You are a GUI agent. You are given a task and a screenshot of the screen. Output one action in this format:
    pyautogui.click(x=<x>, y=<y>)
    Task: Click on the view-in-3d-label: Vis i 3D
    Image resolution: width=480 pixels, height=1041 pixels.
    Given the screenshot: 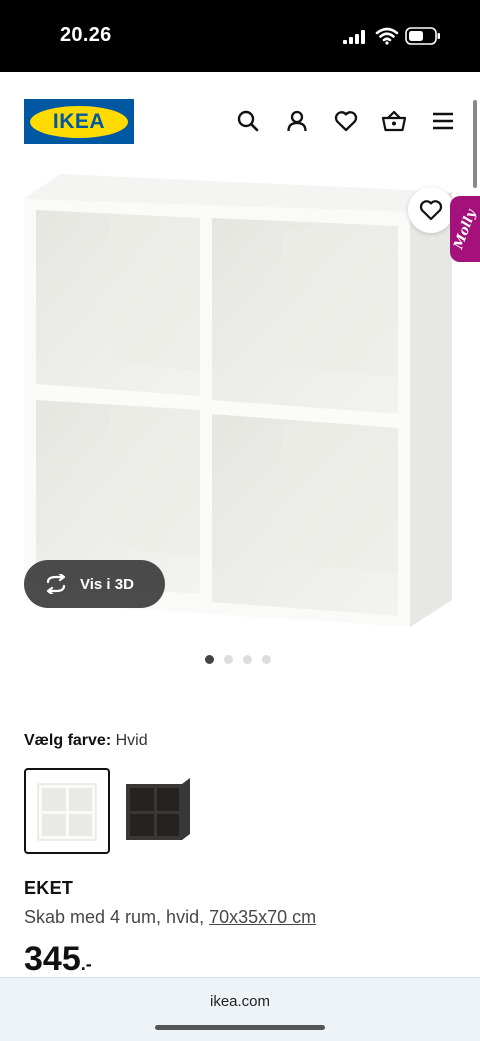 What is the action you would take?
    pyautogui.click(x=107, y=584)
    